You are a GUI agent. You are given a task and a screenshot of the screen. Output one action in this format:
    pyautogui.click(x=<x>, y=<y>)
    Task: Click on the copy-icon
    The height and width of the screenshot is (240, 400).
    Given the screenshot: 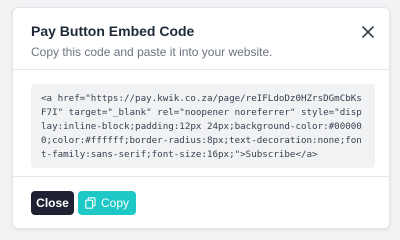 What is the action you would take?
    pyautogui.click(x=90, y=203)
    